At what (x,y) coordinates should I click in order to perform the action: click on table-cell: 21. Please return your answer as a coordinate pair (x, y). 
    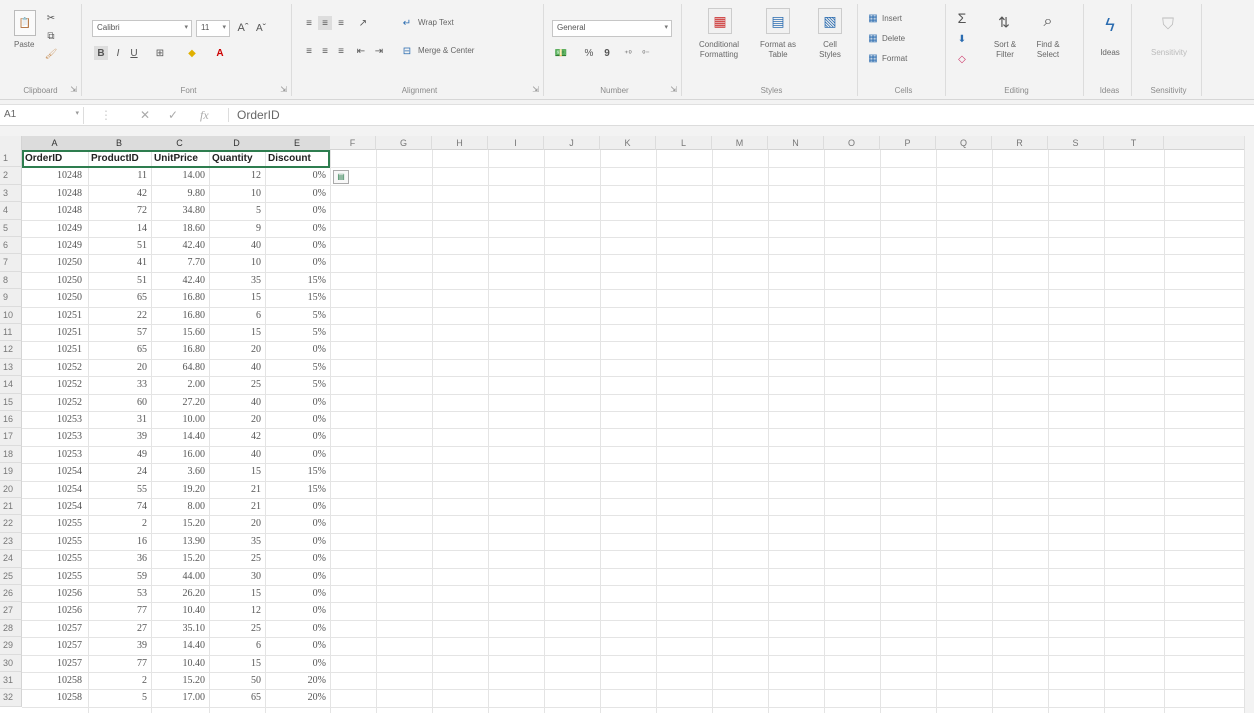
    Looking at the image, I should click on (237, 489).